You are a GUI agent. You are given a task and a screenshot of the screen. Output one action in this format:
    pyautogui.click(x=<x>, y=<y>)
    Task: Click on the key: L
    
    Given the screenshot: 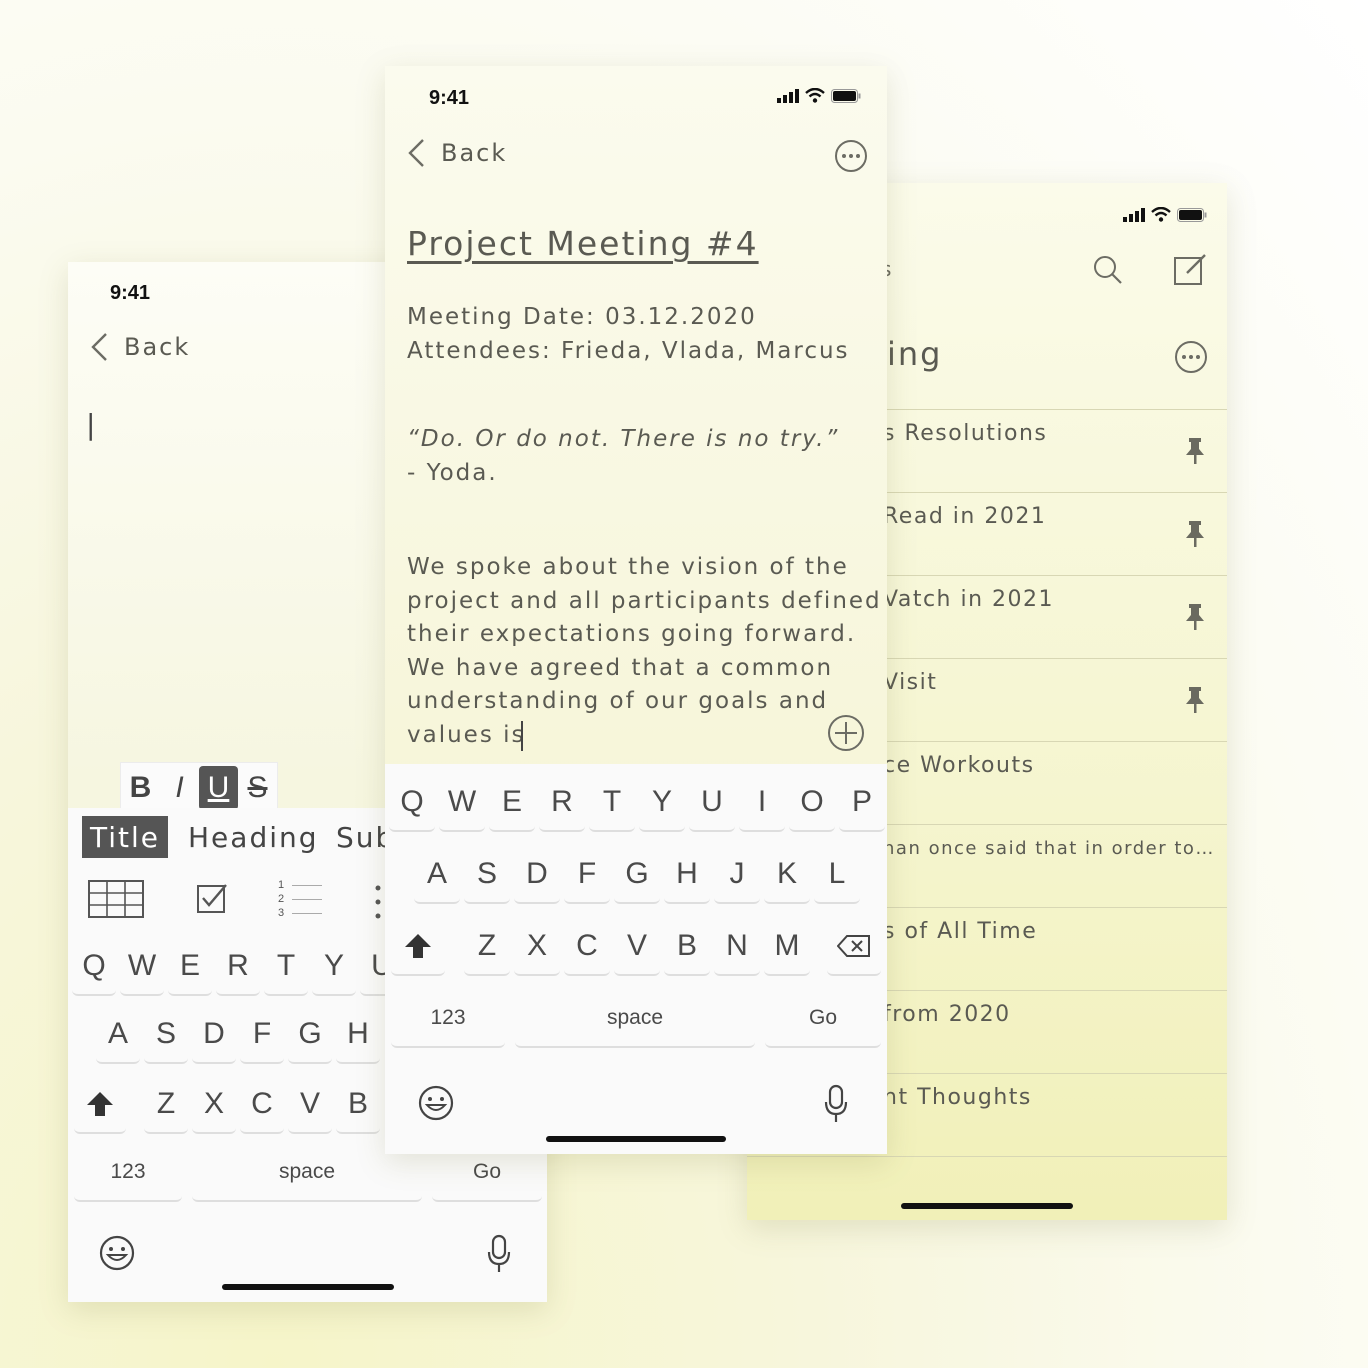 What is the action you would take?
    pyautogui.click(x=837, y=875)
    